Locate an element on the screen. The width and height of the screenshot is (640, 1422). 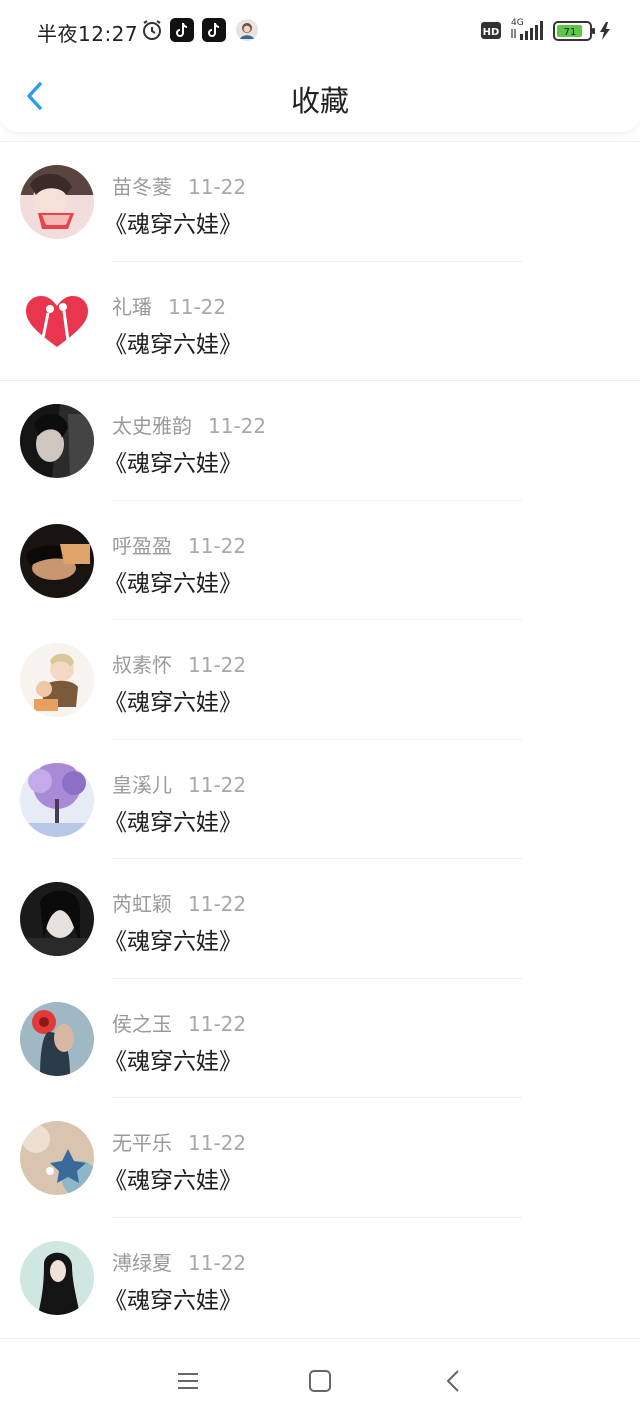
favorite-meta: 侯之玉 11-22 is located at coordinates (179, 1022).